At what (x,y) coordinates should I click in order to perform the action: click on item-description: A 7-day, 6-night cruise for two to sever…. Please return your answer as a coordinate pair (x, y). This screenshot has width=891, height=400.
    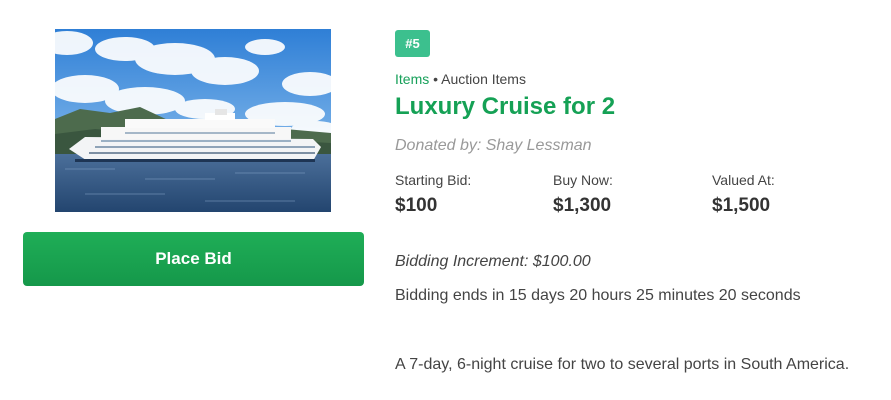
    Looking at the image, I should click on (622, 364).